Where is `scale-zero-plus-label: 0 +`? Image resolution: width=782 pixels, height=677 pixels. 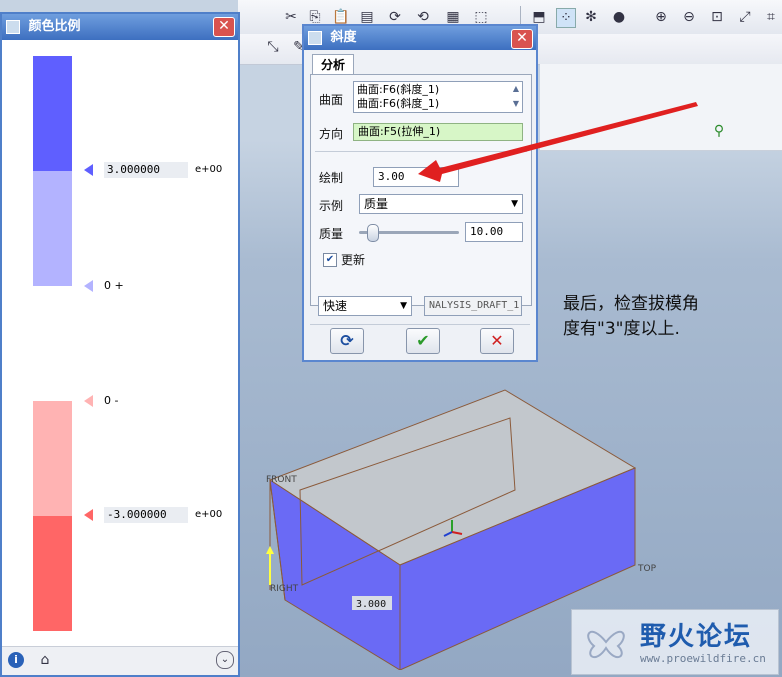
scale-zero-plus-label: 0 + is located at coordinates (114, 285).